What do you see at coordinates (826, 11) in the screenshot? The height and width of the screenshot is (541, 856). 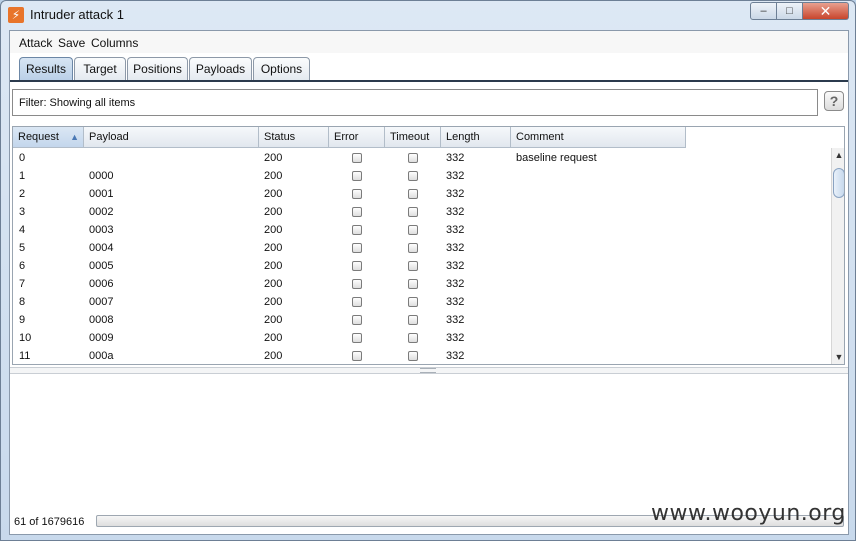 I see `close-button: ✕` at bounding box center [826, 11].